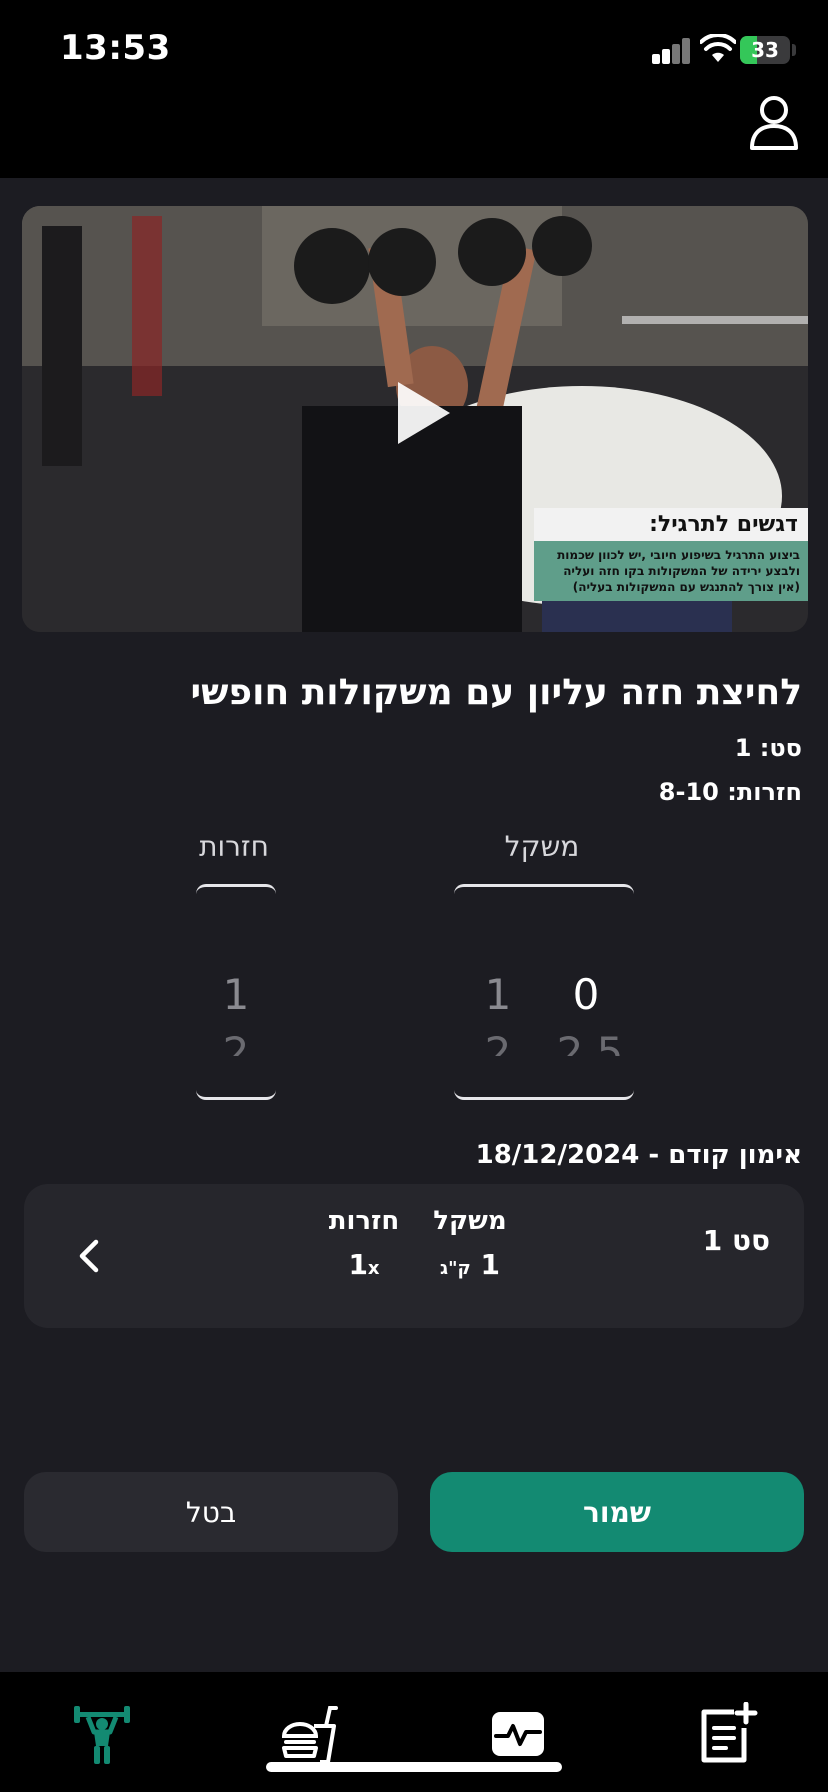  I want to click on previous-set-label: סט 1, so click(736, 1240).